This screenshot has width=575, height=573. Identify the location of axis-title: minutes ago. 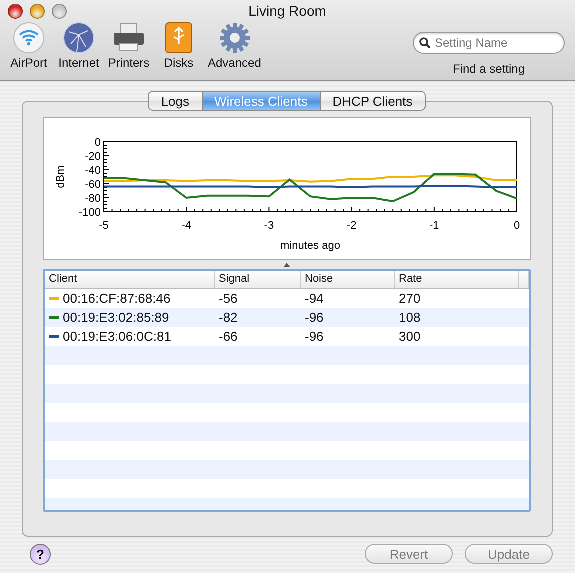
(310, 246).